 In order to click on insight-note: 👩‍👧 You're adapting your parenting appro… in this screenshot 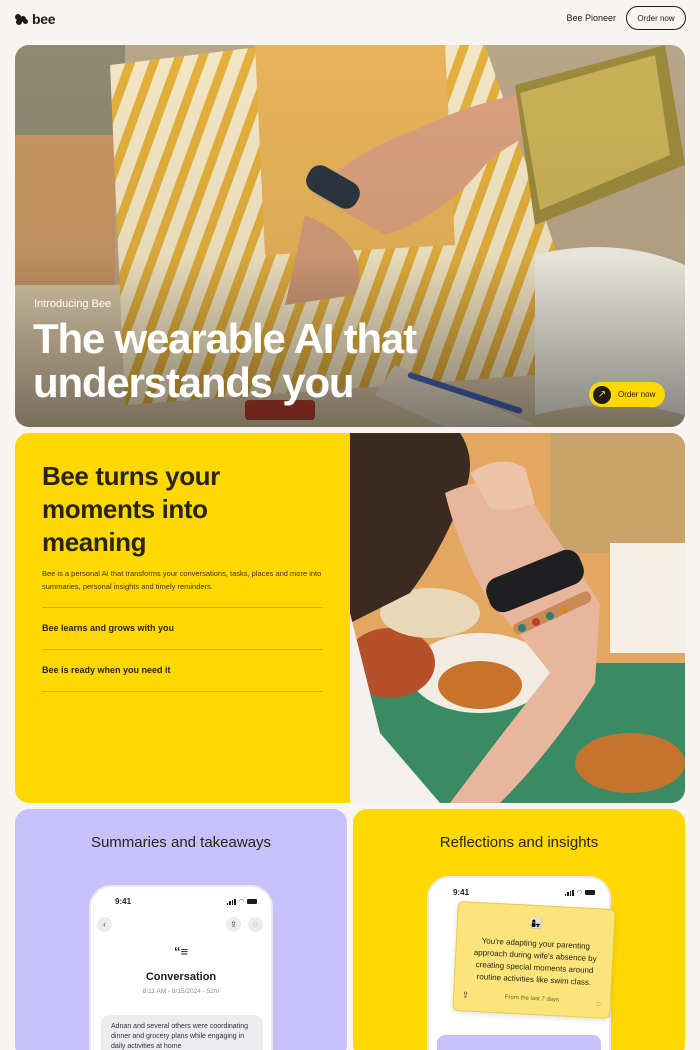, I will do `click(534, 960)`.